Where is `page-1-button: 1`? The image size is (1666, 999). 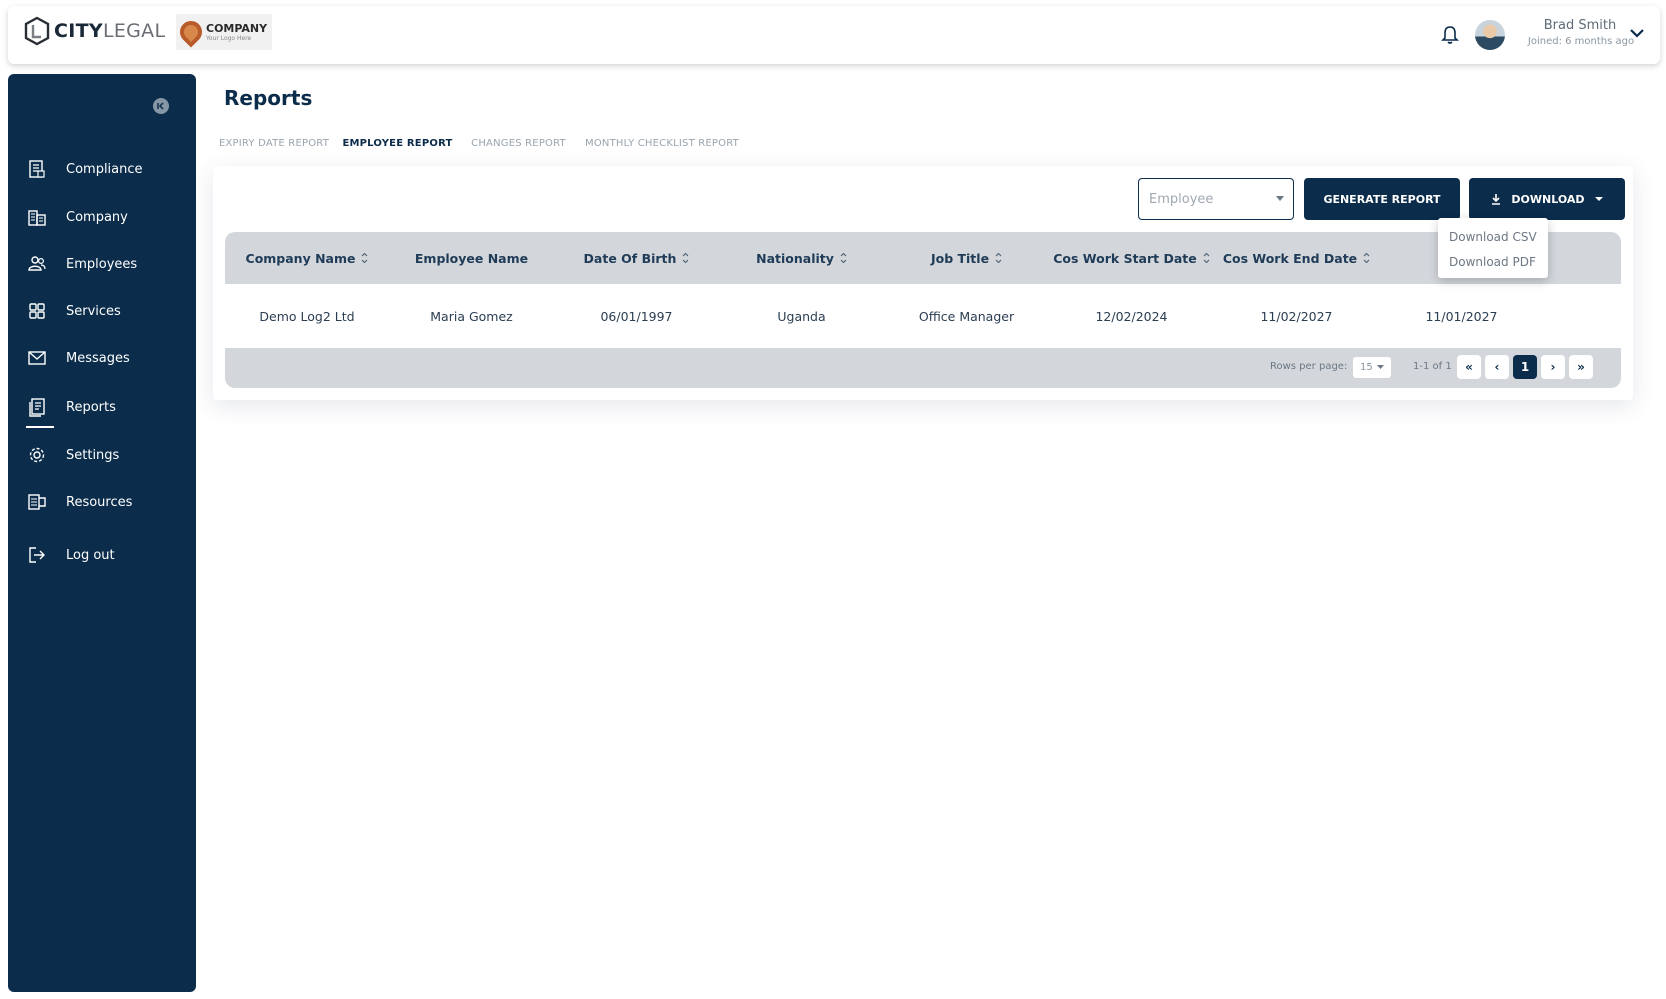
page-1-button: 1 is located at coordinates (1525, 367).